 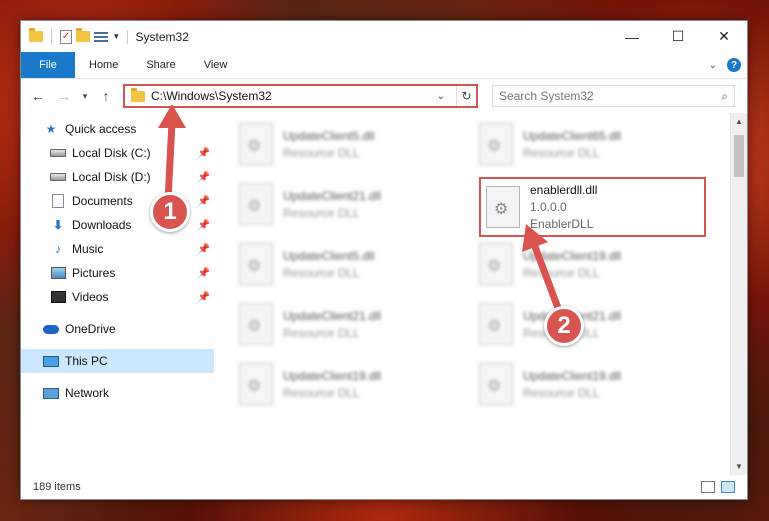 What do you see at coordinates (102, 225) in the screenshot?
I see `nav-label: Downloads` at bounding box center [102, 225].